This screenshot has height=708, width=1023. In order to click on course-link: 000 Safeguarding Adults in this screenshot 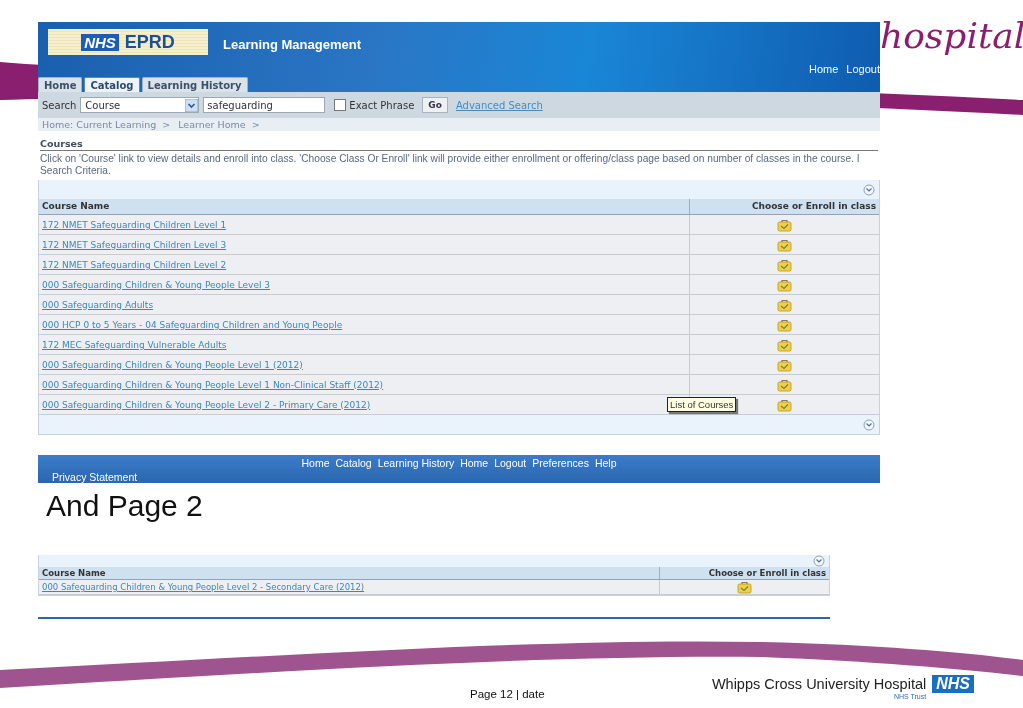, I will do `click(98, 304)`.